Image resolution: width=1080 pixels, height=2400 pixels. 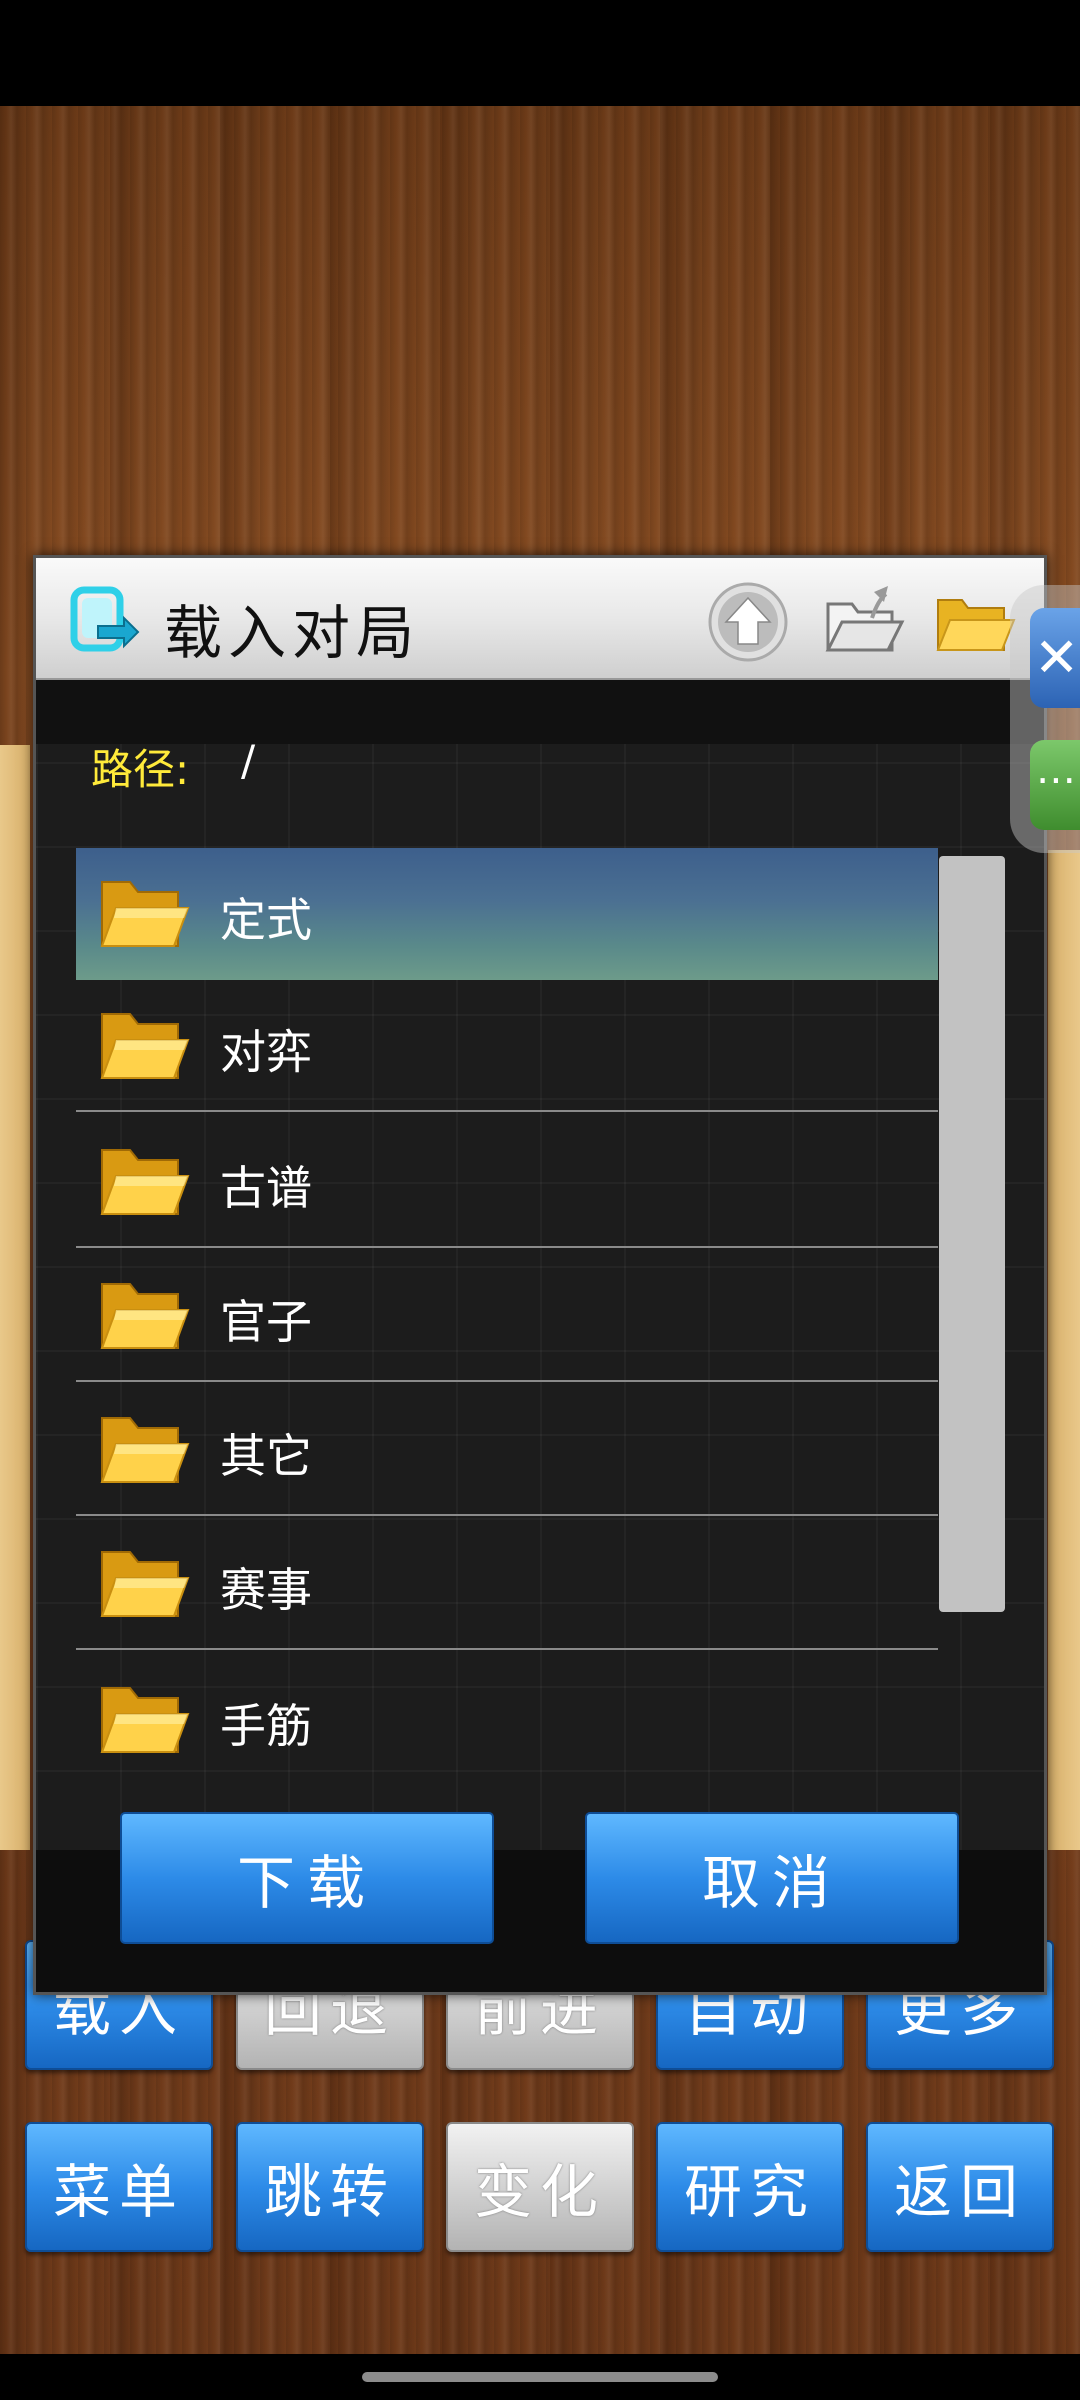 I want to click on open-folder-icon, so click(x=864, y=622).